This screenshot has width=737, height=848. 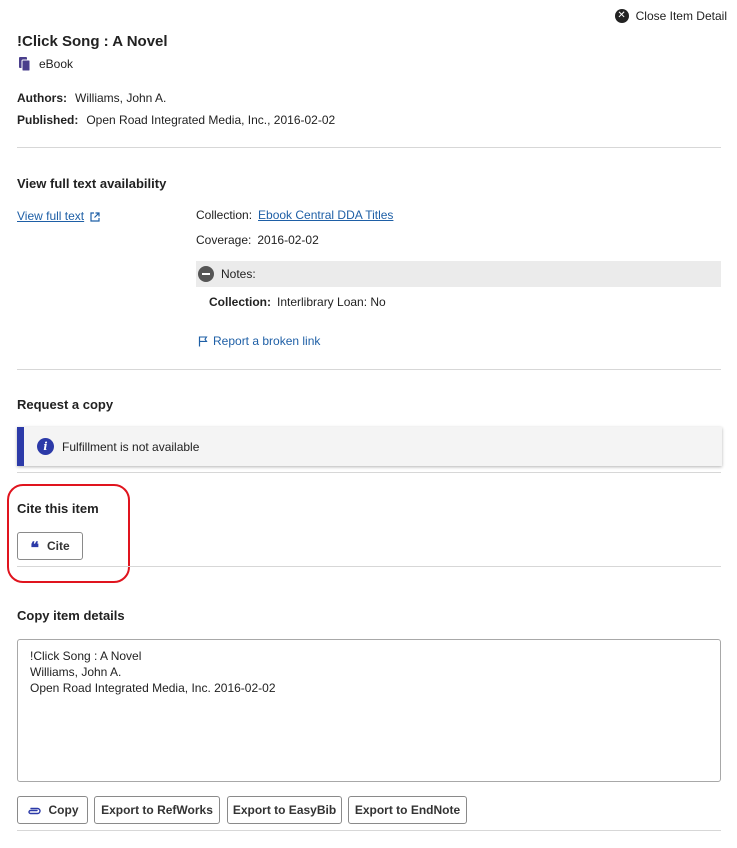 What do you see at coordinates (50, 216) in the screenshot?
I see `view-full-text-label: View full text` at bounding box center [50, 216].